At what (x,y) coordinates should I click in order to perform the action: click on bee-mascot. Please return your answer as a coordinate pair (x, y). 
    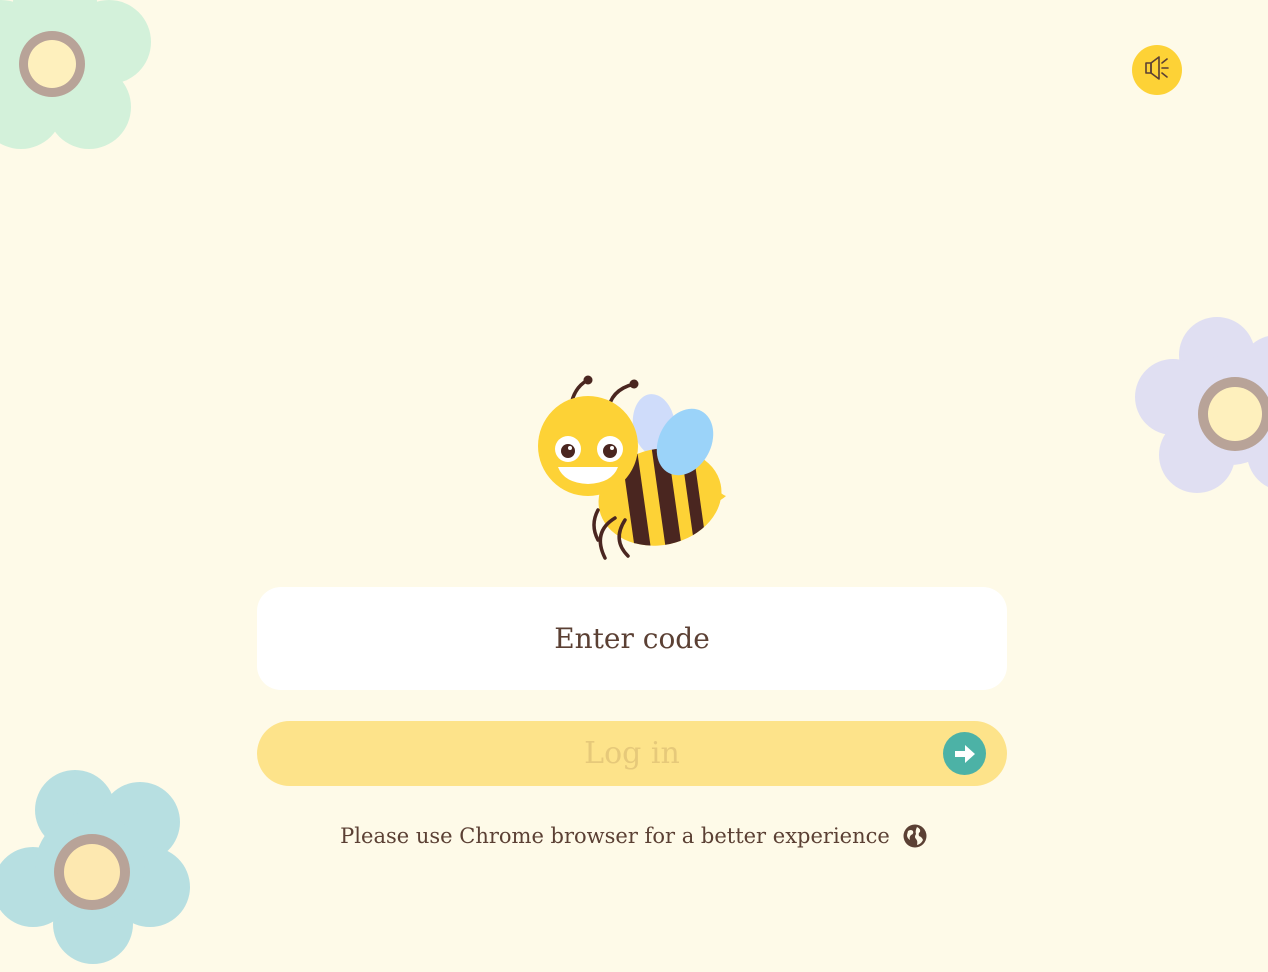
    Looking at the image, I should click on (630, 469).